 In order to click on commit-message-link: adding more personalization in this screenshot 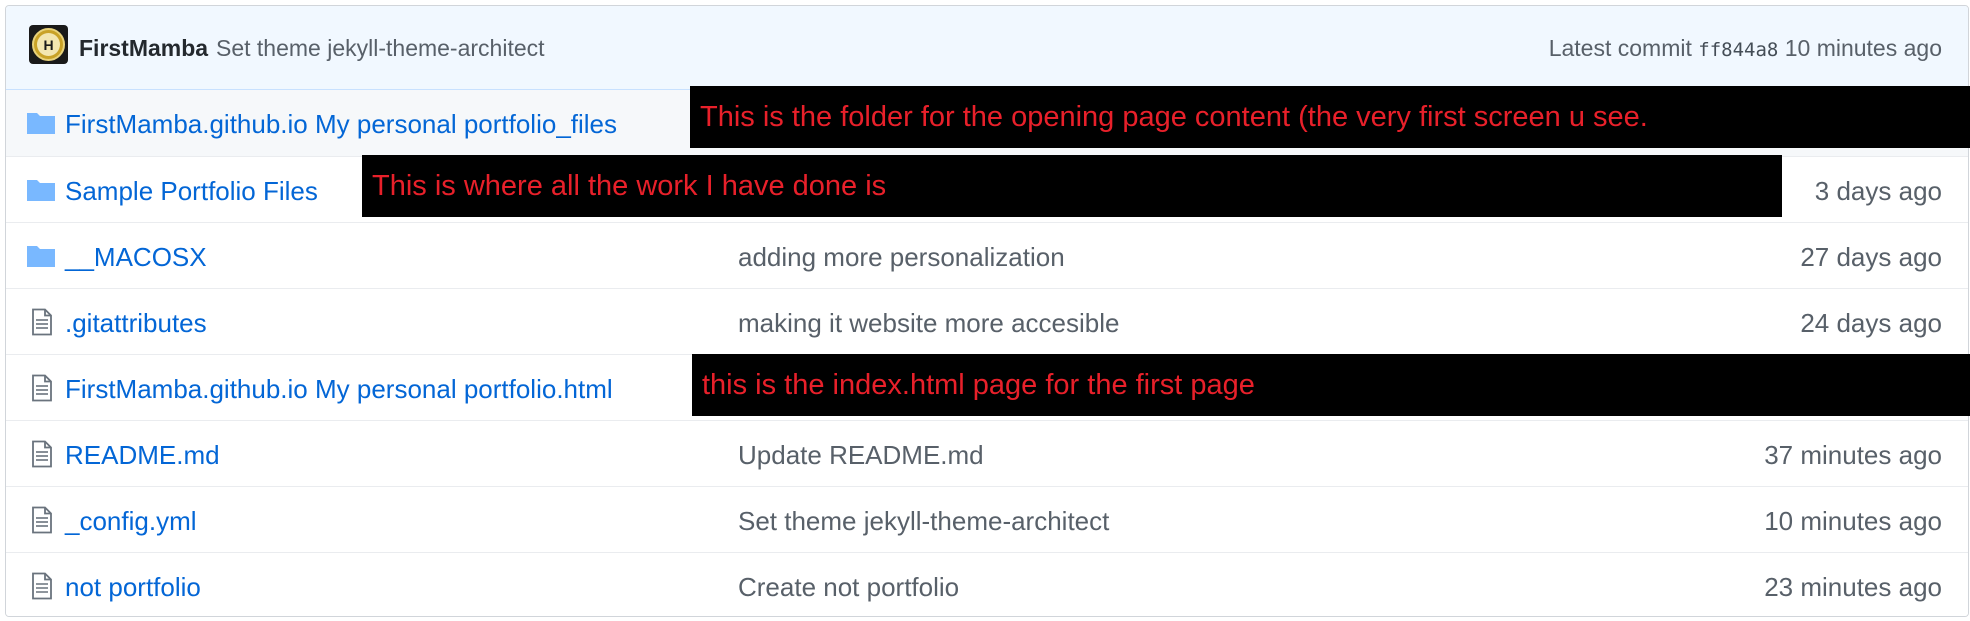, I will do `click(901, 257)`.